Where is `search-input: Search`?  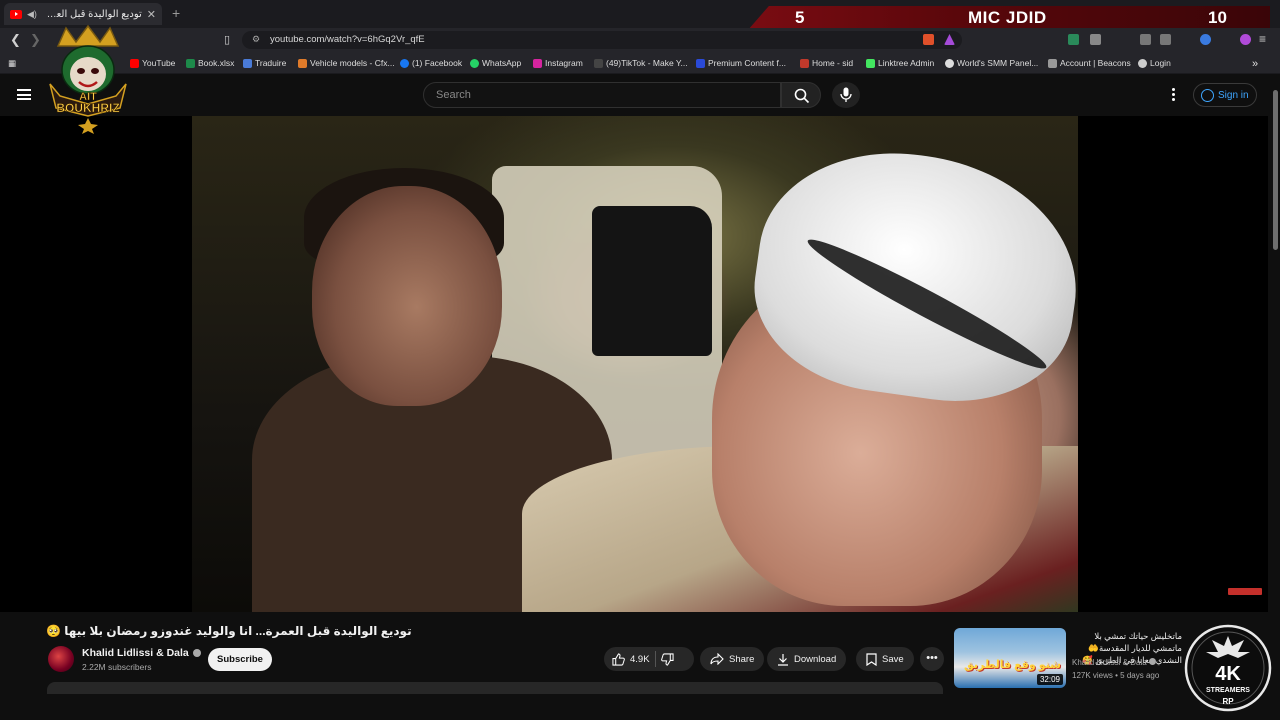
search-input: Search is located at coordinates (602, 95).